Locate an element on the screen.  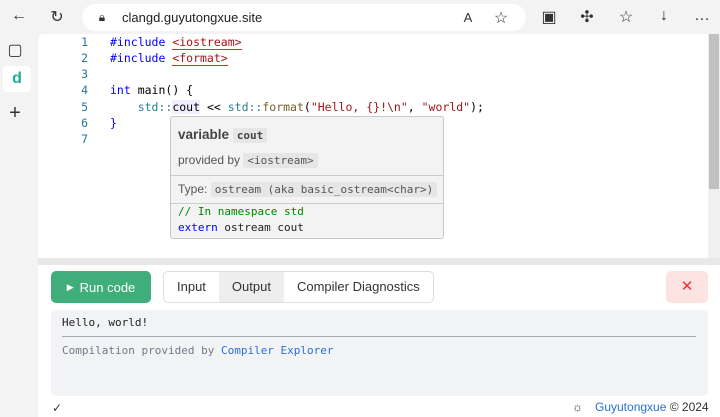
type-value: ostream (aka basic_ostream<char>) is located at coordinates (324, 189).